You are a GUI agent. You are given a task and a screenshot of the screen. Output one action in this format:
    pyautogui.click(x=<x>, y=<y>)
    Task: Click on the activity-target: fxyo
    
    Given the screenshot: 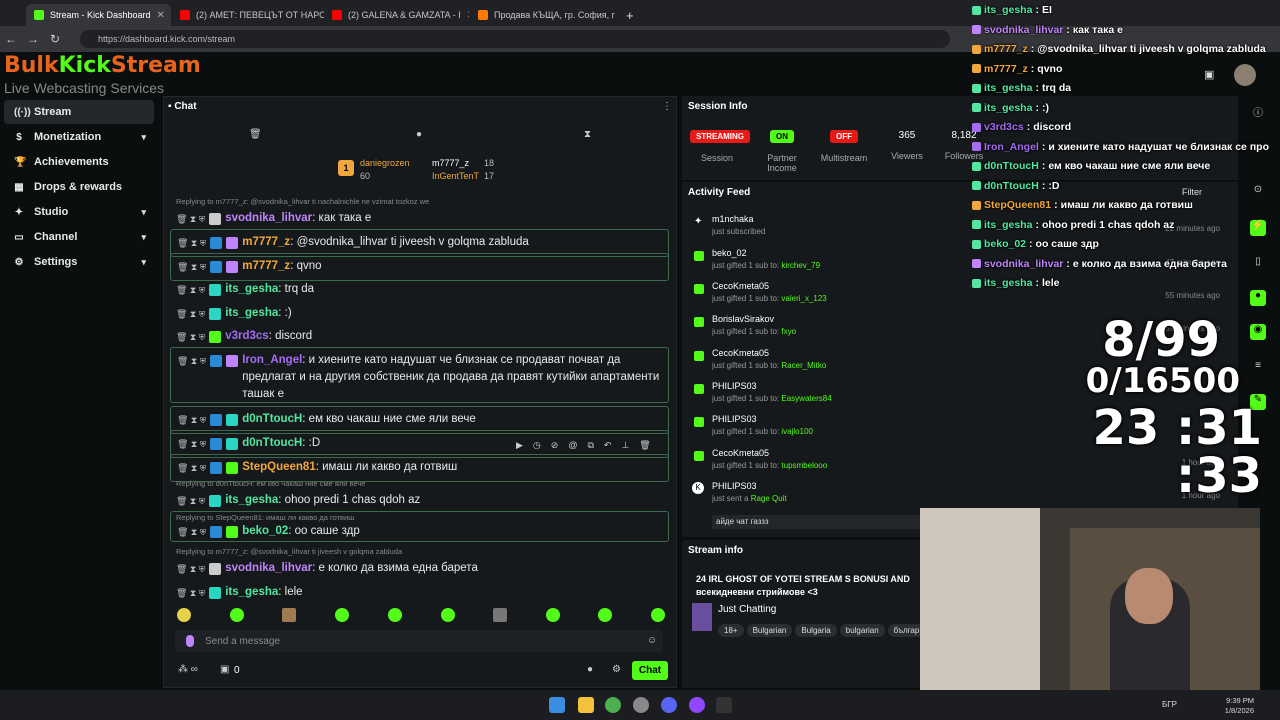 What is the action you would take?
    pyautogui.click(x=788, y=331)
    